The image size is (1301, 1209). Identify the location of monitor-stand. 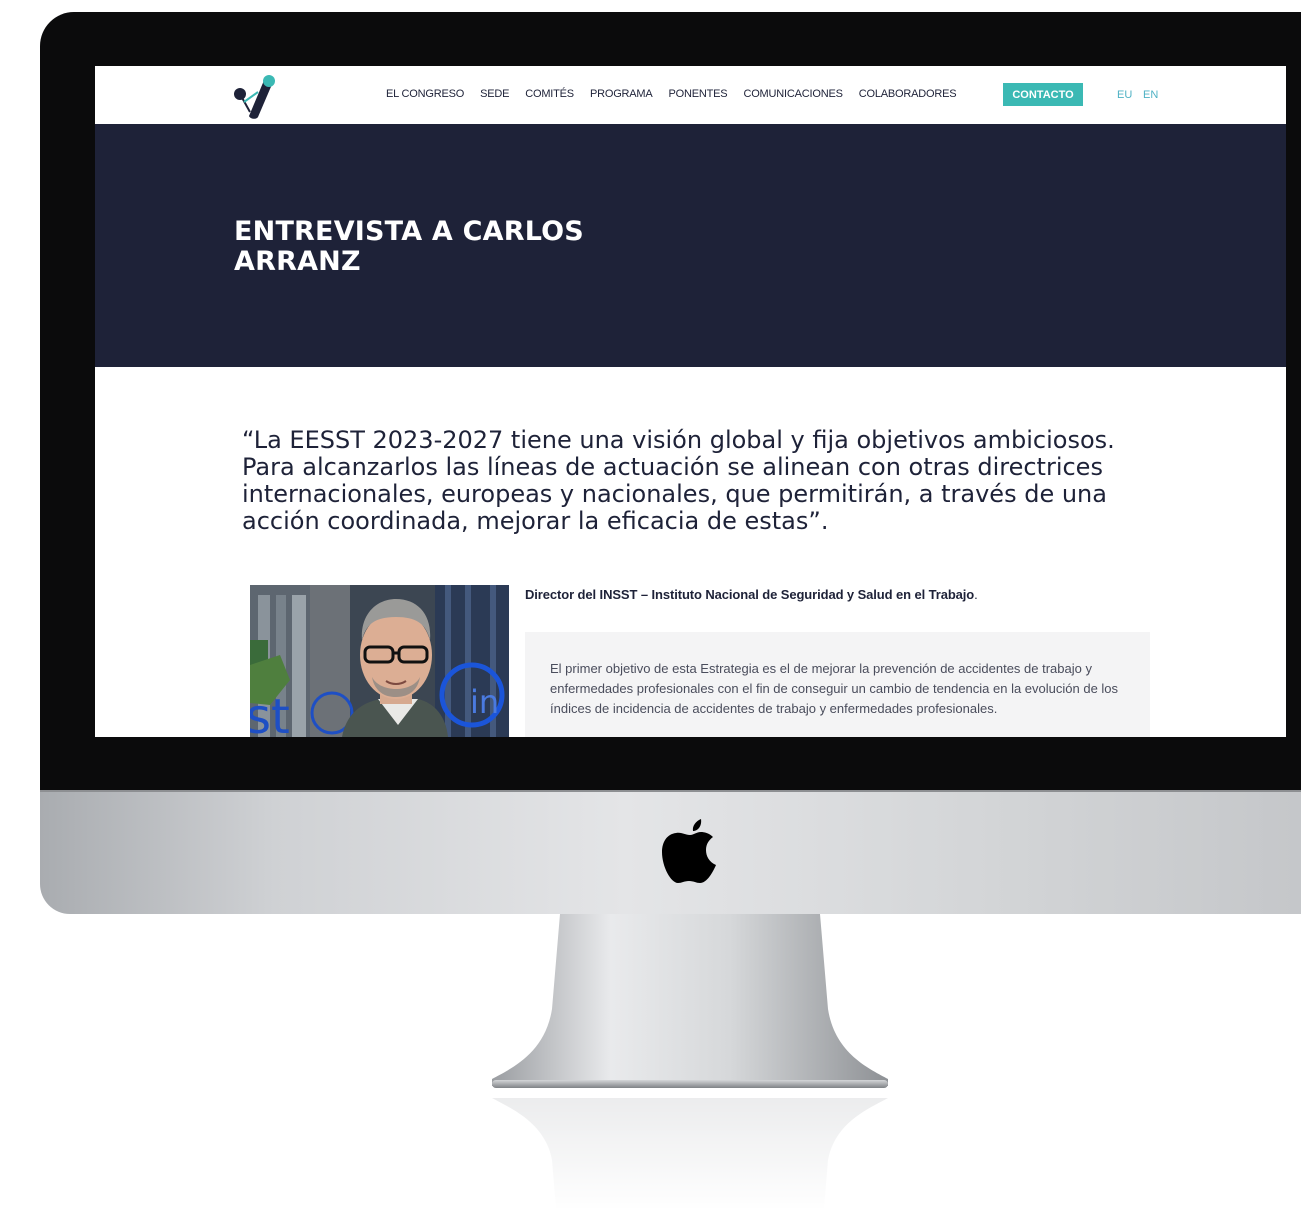
(690, 1001).